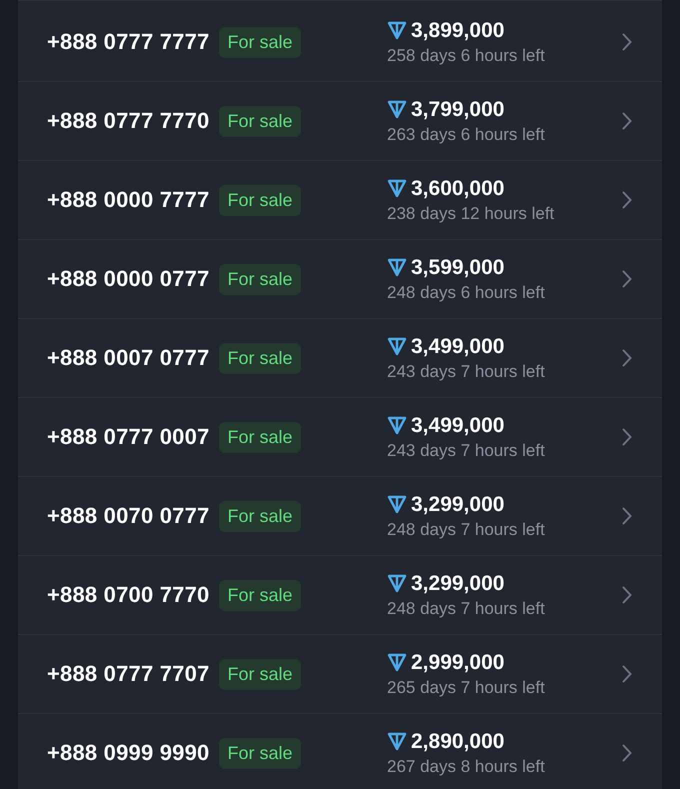  Describe the element at coordinates (457, 742) in the screenshot. I see `price: 2,890,000` at that location.